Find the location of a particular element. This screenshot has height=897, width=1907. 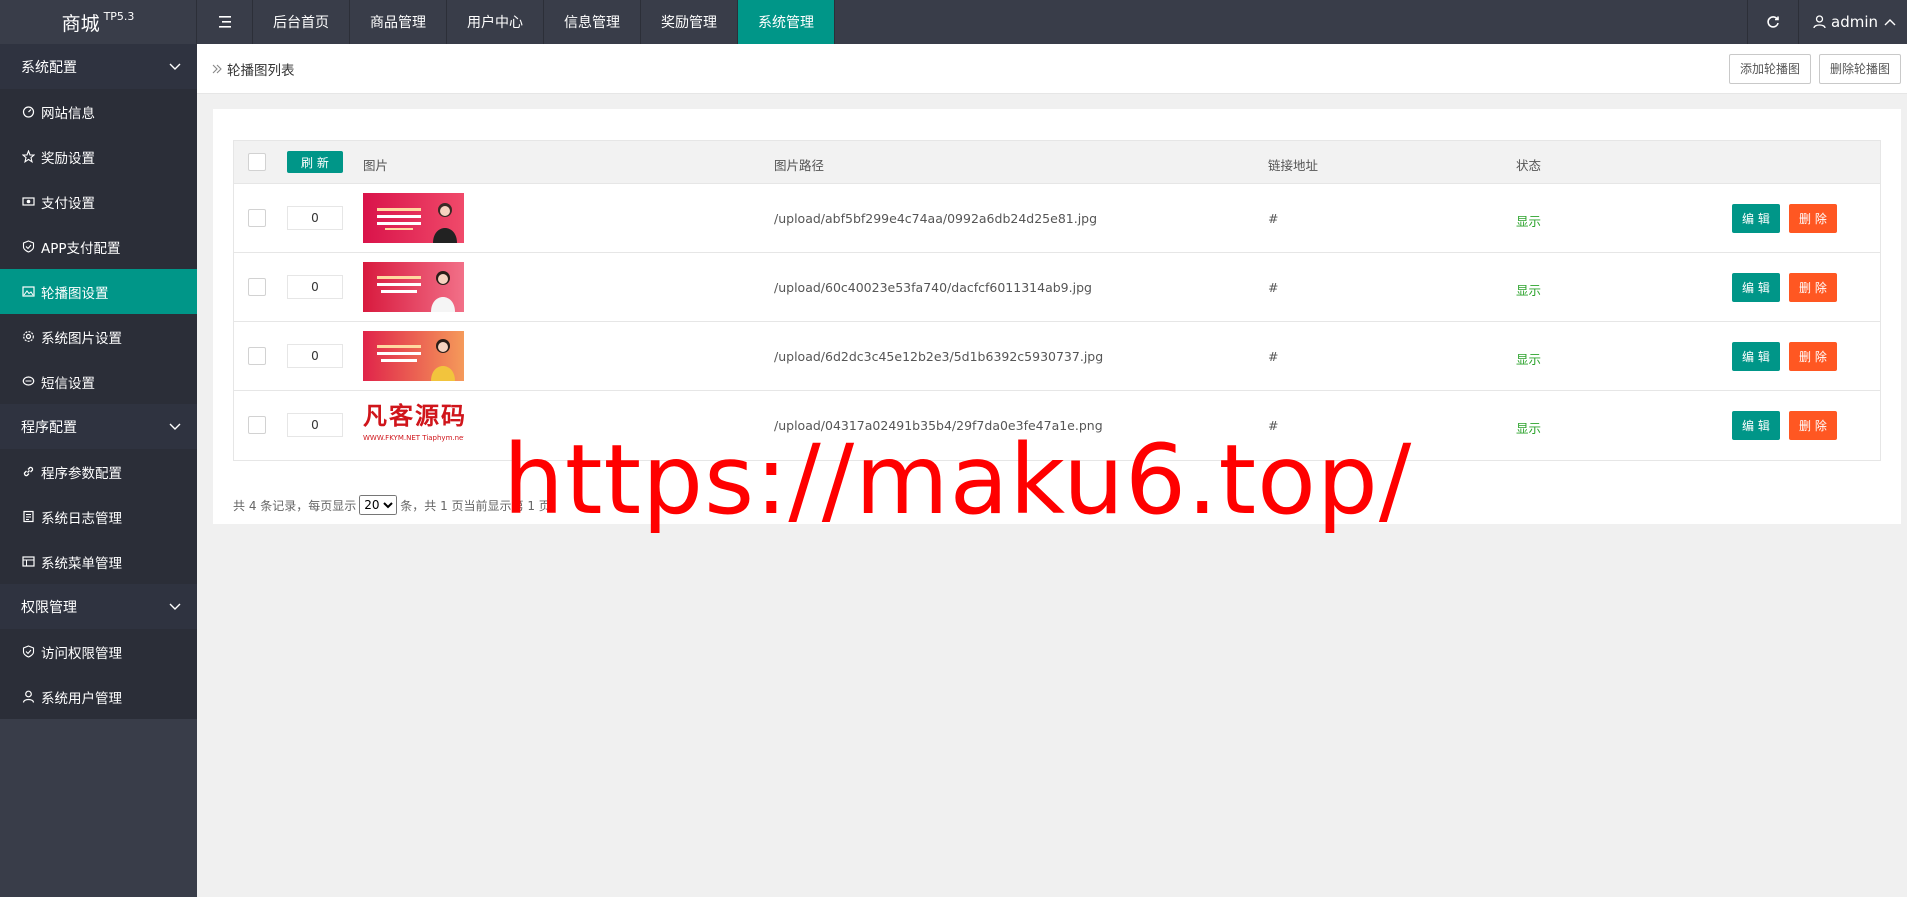

sidebar-item-system-menu: 系统菜单管理 is located at coordinates (98, 561).